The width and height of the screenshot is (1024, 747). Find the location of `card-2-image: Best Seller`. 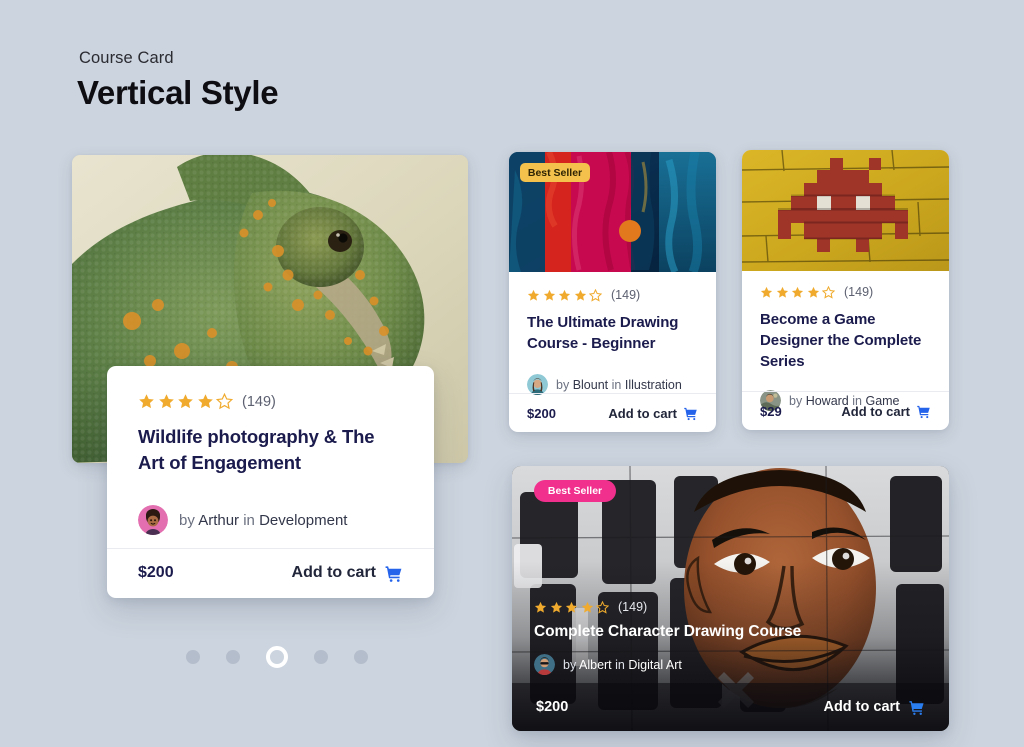

card-2-image: Best Seller is located at coordinates (612, 212).